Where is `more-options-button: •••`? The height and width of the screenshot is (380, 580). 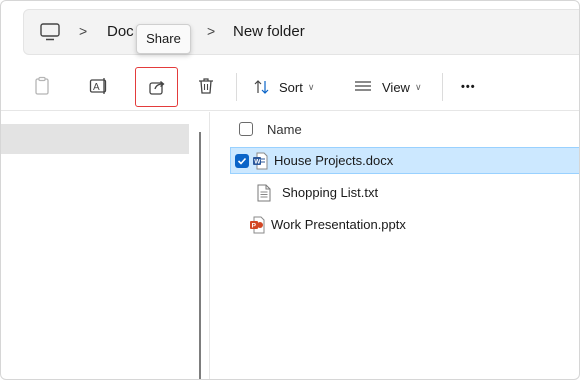 more-options-button: ••• is located at coordinates (468, 87).